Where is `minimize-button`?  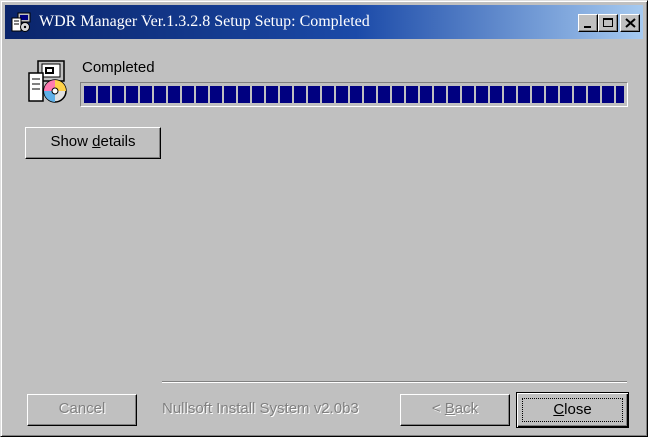 minimize-button is located at coordinates (588, 23).